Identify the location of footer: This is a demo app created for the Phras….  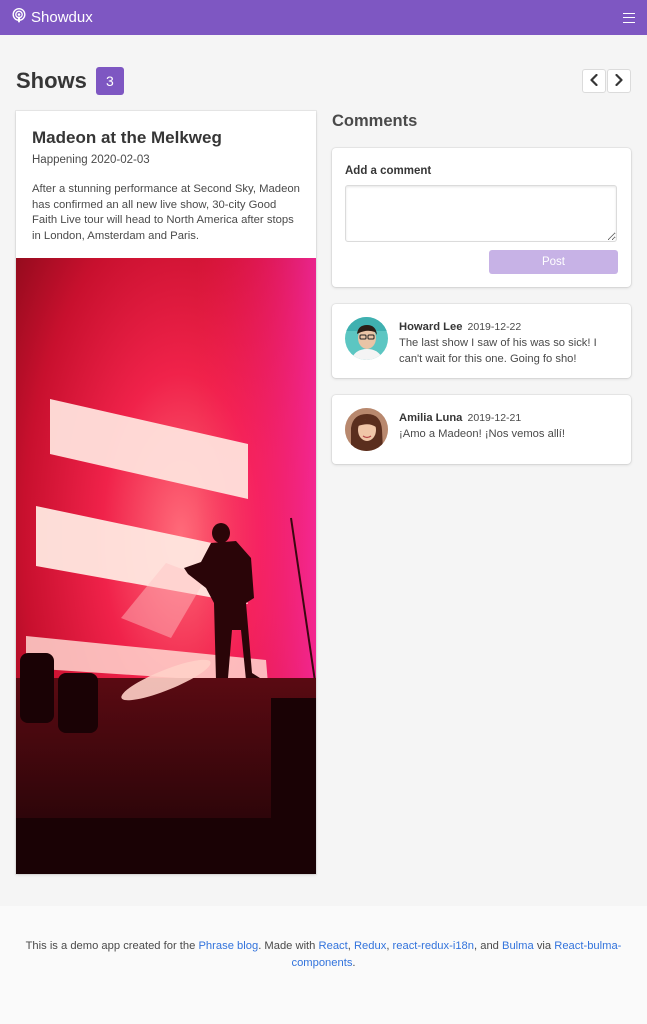
(323, 965).